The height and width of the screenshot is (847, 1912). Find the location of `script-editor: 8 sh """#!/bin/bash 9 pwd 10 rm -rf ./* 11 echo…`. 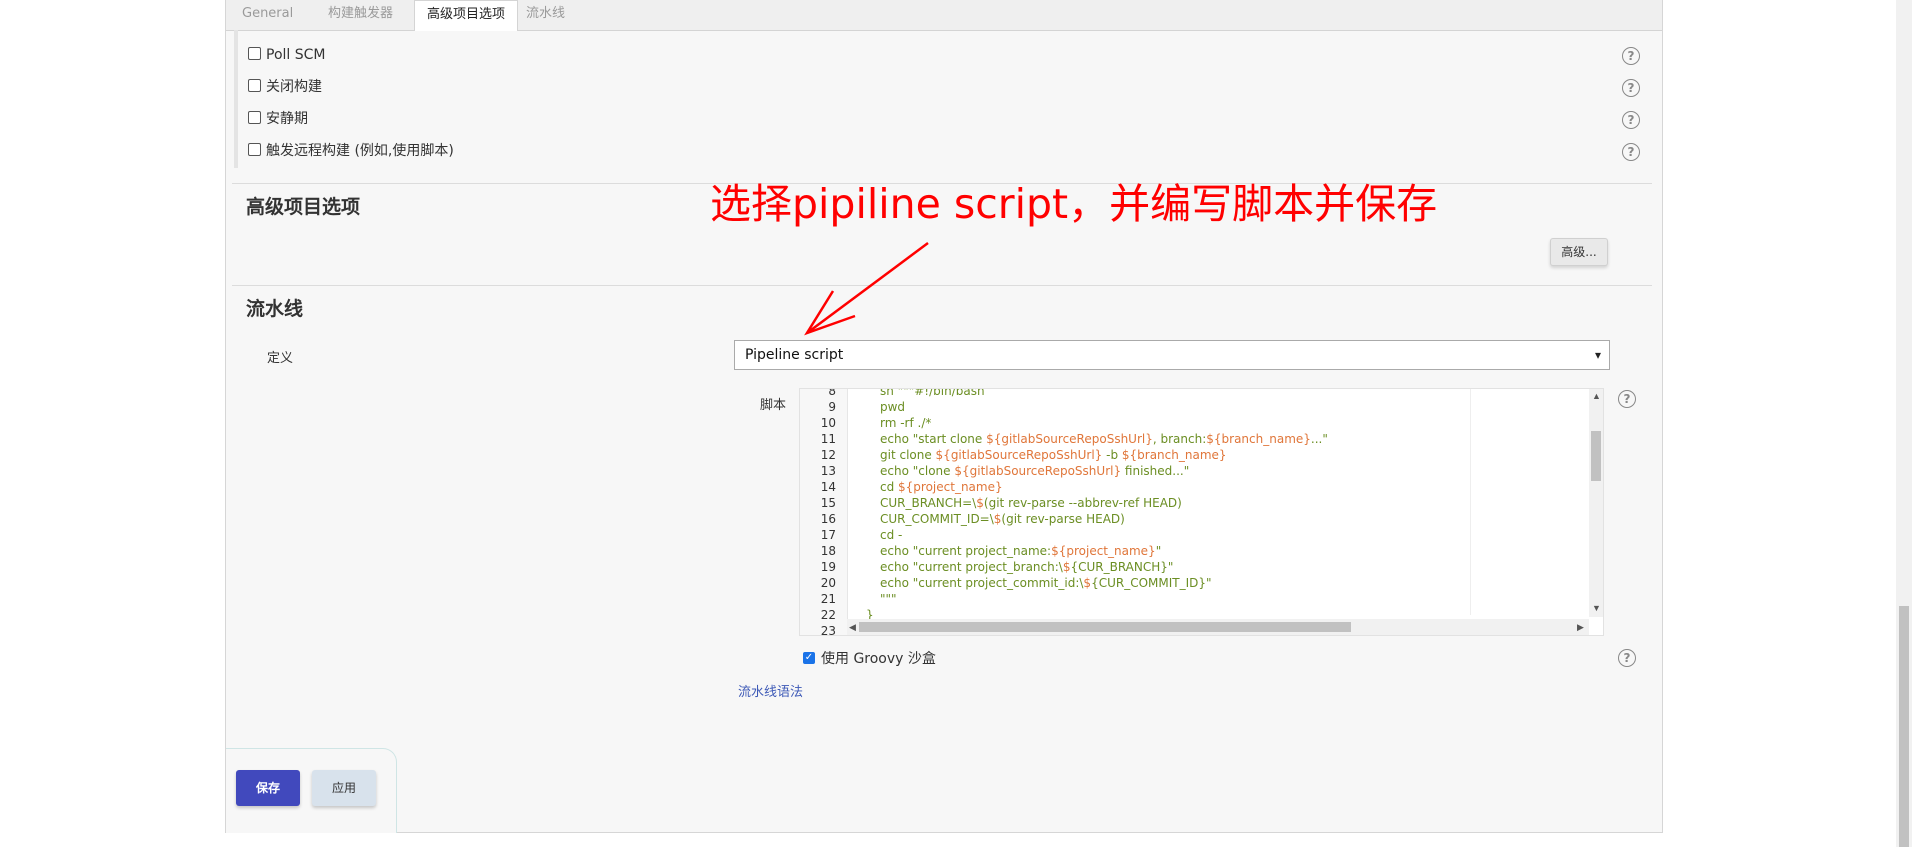

script-editor: 8 sh """#!/bin/bash 9 pwd 10 rm -rf ./* 11 echo… is located at coordinates (1201, 512).